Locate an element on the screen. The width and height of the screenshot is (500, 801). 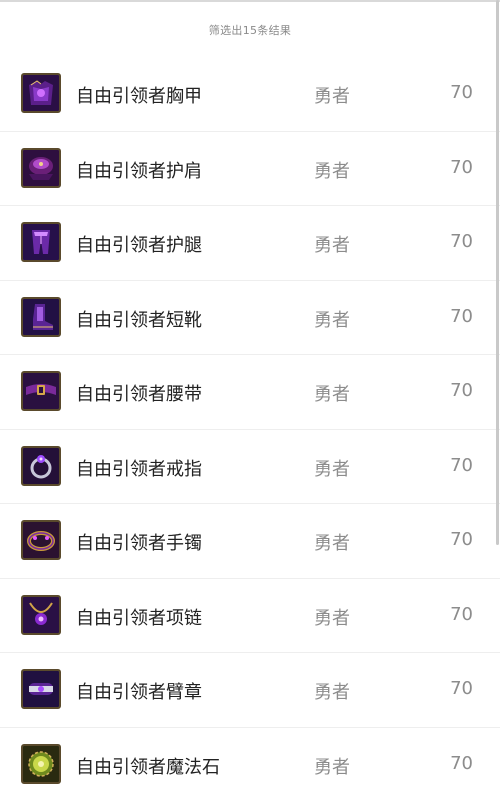
chest-armor-icon is located at coordinates (41, 93).